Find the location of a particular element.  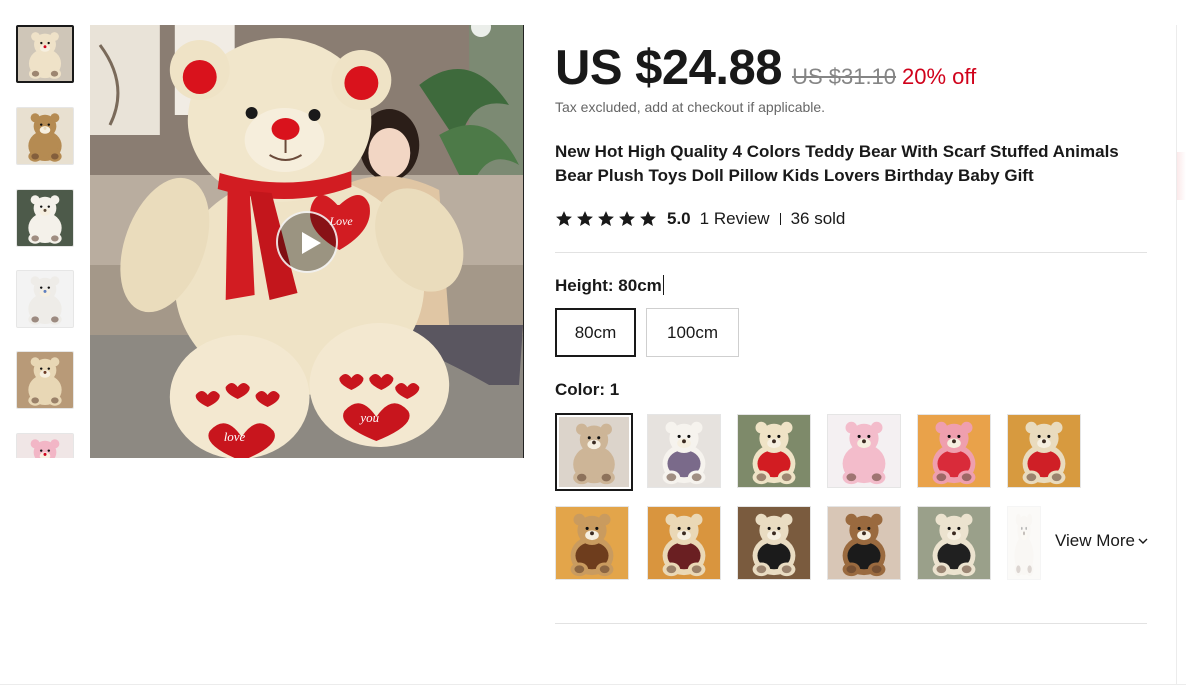

left-paw-text: love is located at coordinates (235, 436).